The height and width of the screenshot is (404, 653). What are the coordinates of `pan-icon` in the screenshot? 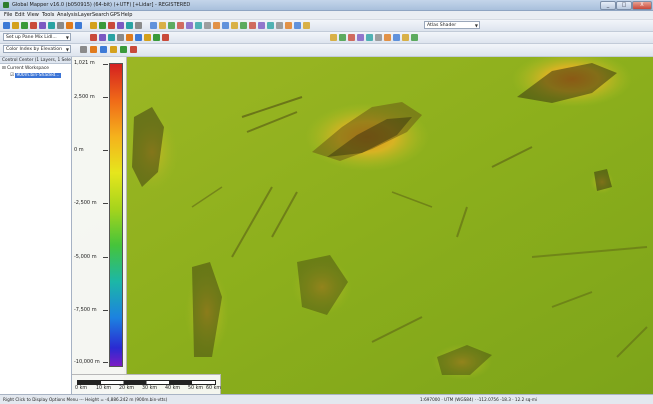 It's located at (69, 25).